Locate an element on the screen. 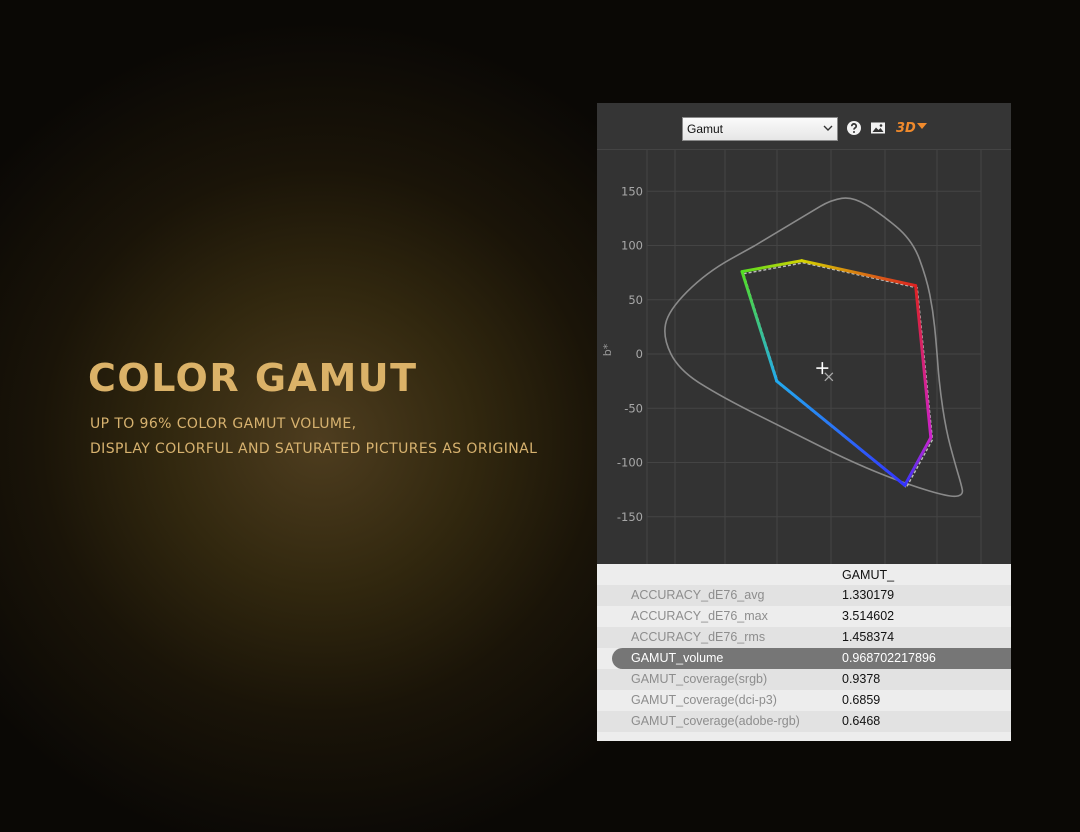 The image size is (1080, 832). view-select: Gamut is located at coordinates (760, 129).